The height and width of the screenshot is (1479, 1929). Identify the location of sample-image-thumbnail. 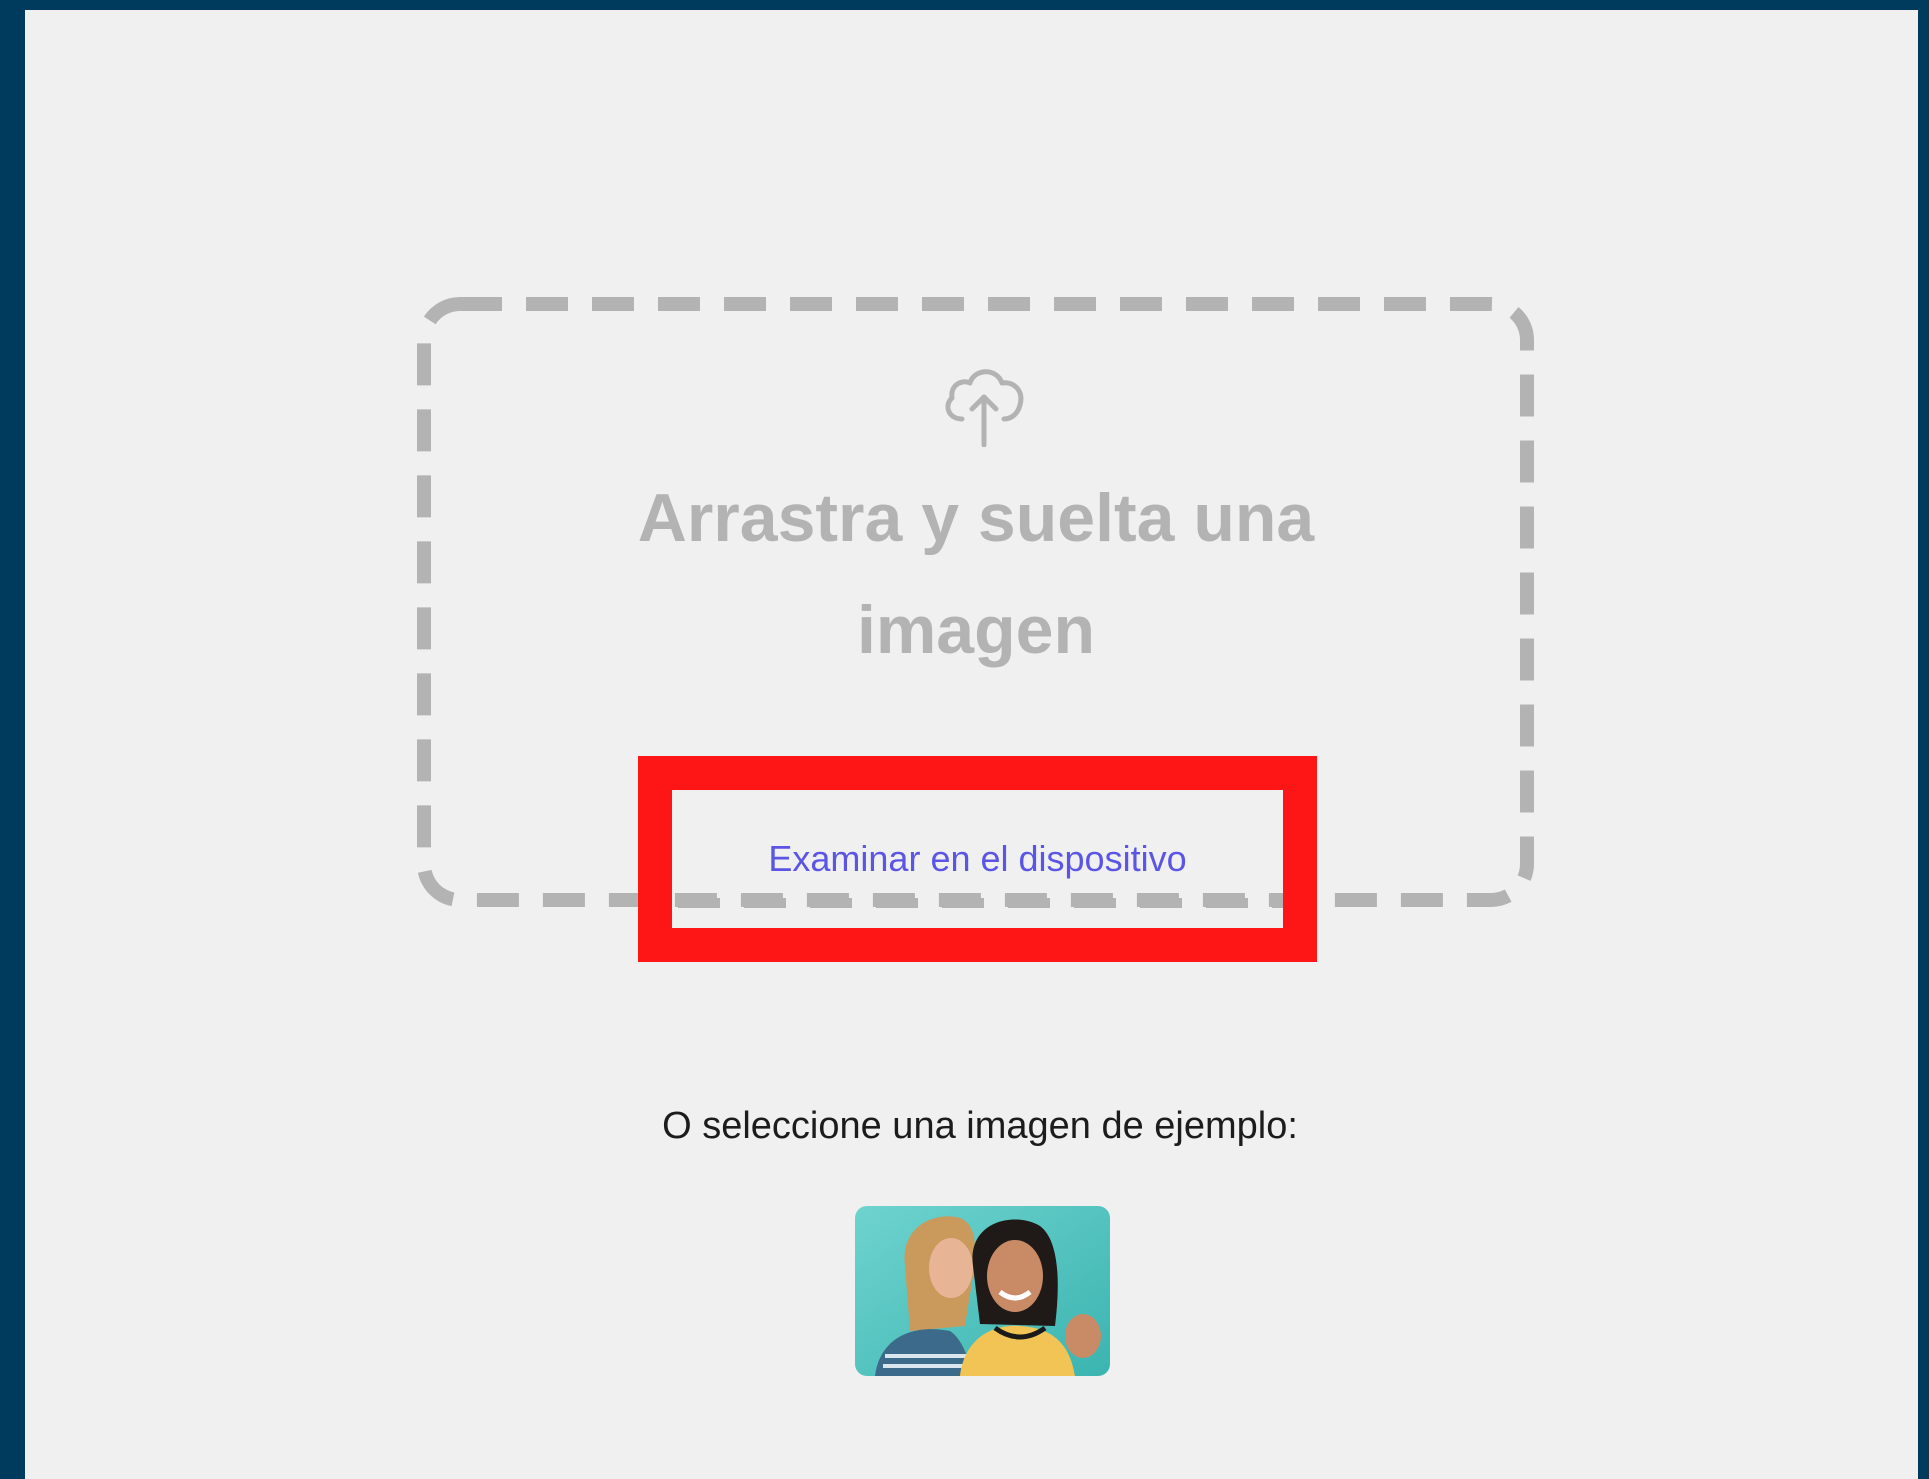
(982, 1291).